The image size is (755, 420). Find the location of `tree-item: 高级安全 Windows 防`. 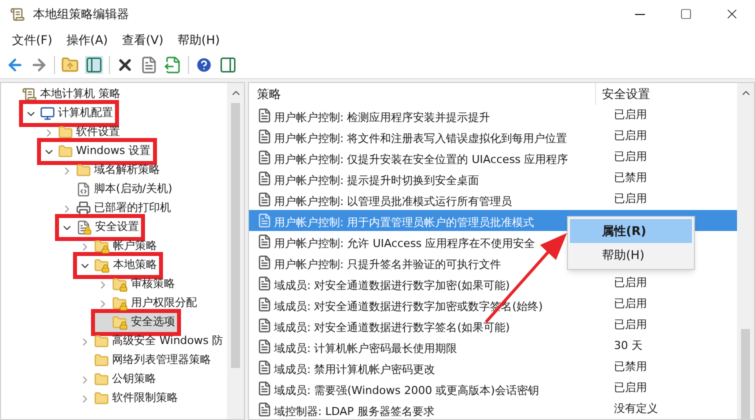

tree-item: 高级安全 Windows 防 is located at coordinates (151, 341).